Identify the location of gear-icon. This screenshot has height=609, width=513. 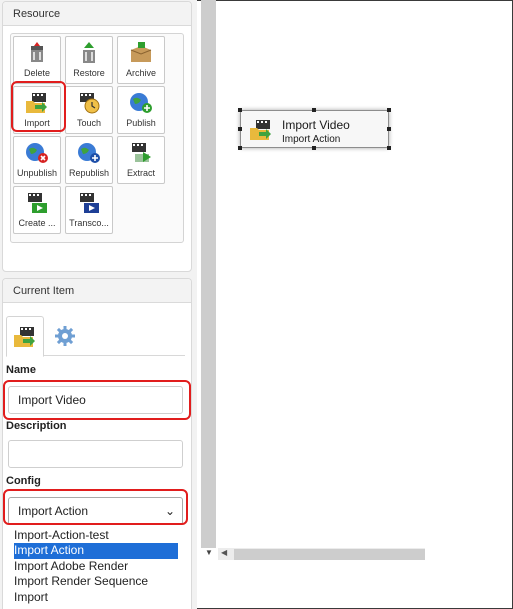
(65, 336).